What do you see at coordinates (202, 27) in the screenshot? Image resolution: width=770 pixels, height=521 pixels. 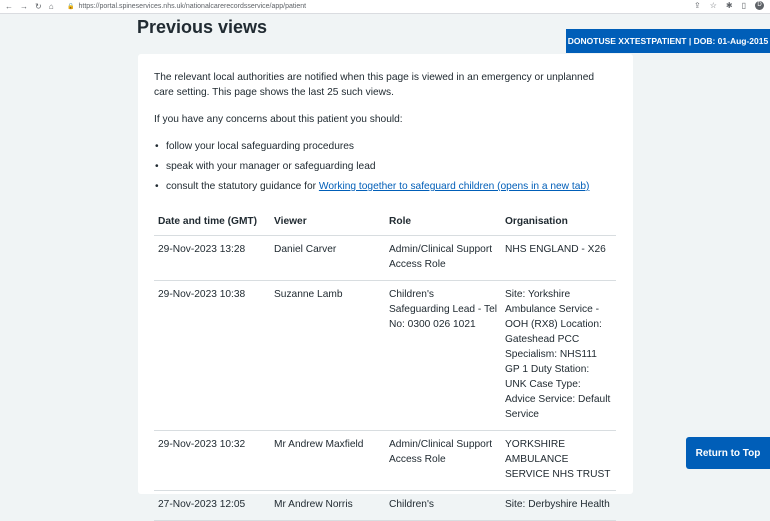 I see `page-title: Previous views` at bounding box center [202, 27].